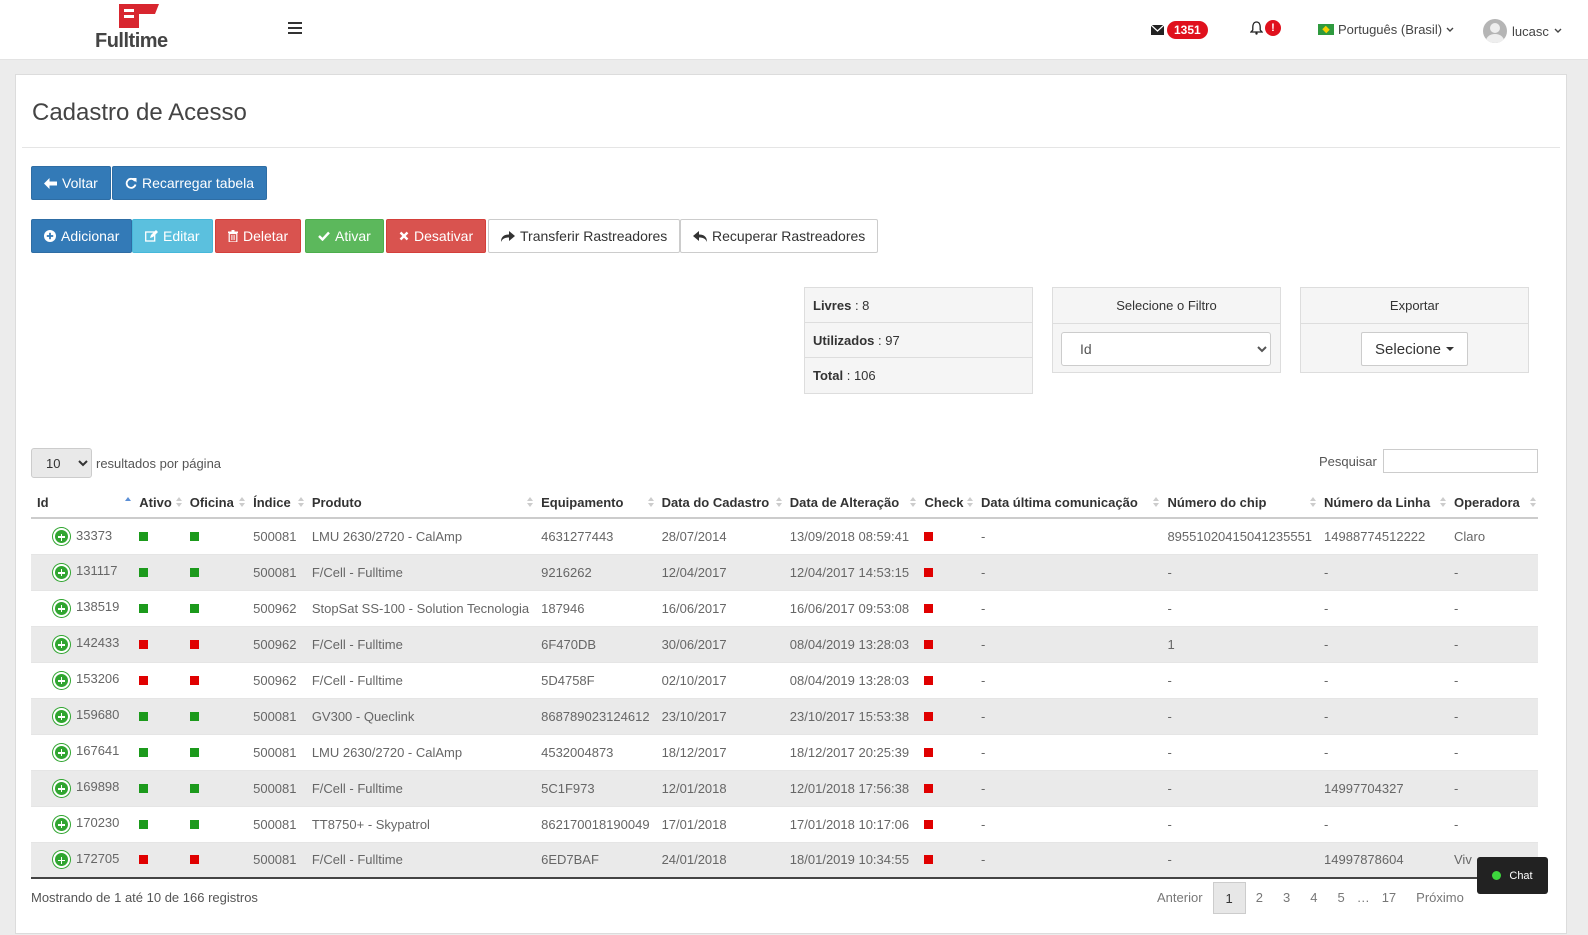  Describe the element at coordinates (98, 679) in the screenshot. I see `cell-id-value: 153206` at that location.